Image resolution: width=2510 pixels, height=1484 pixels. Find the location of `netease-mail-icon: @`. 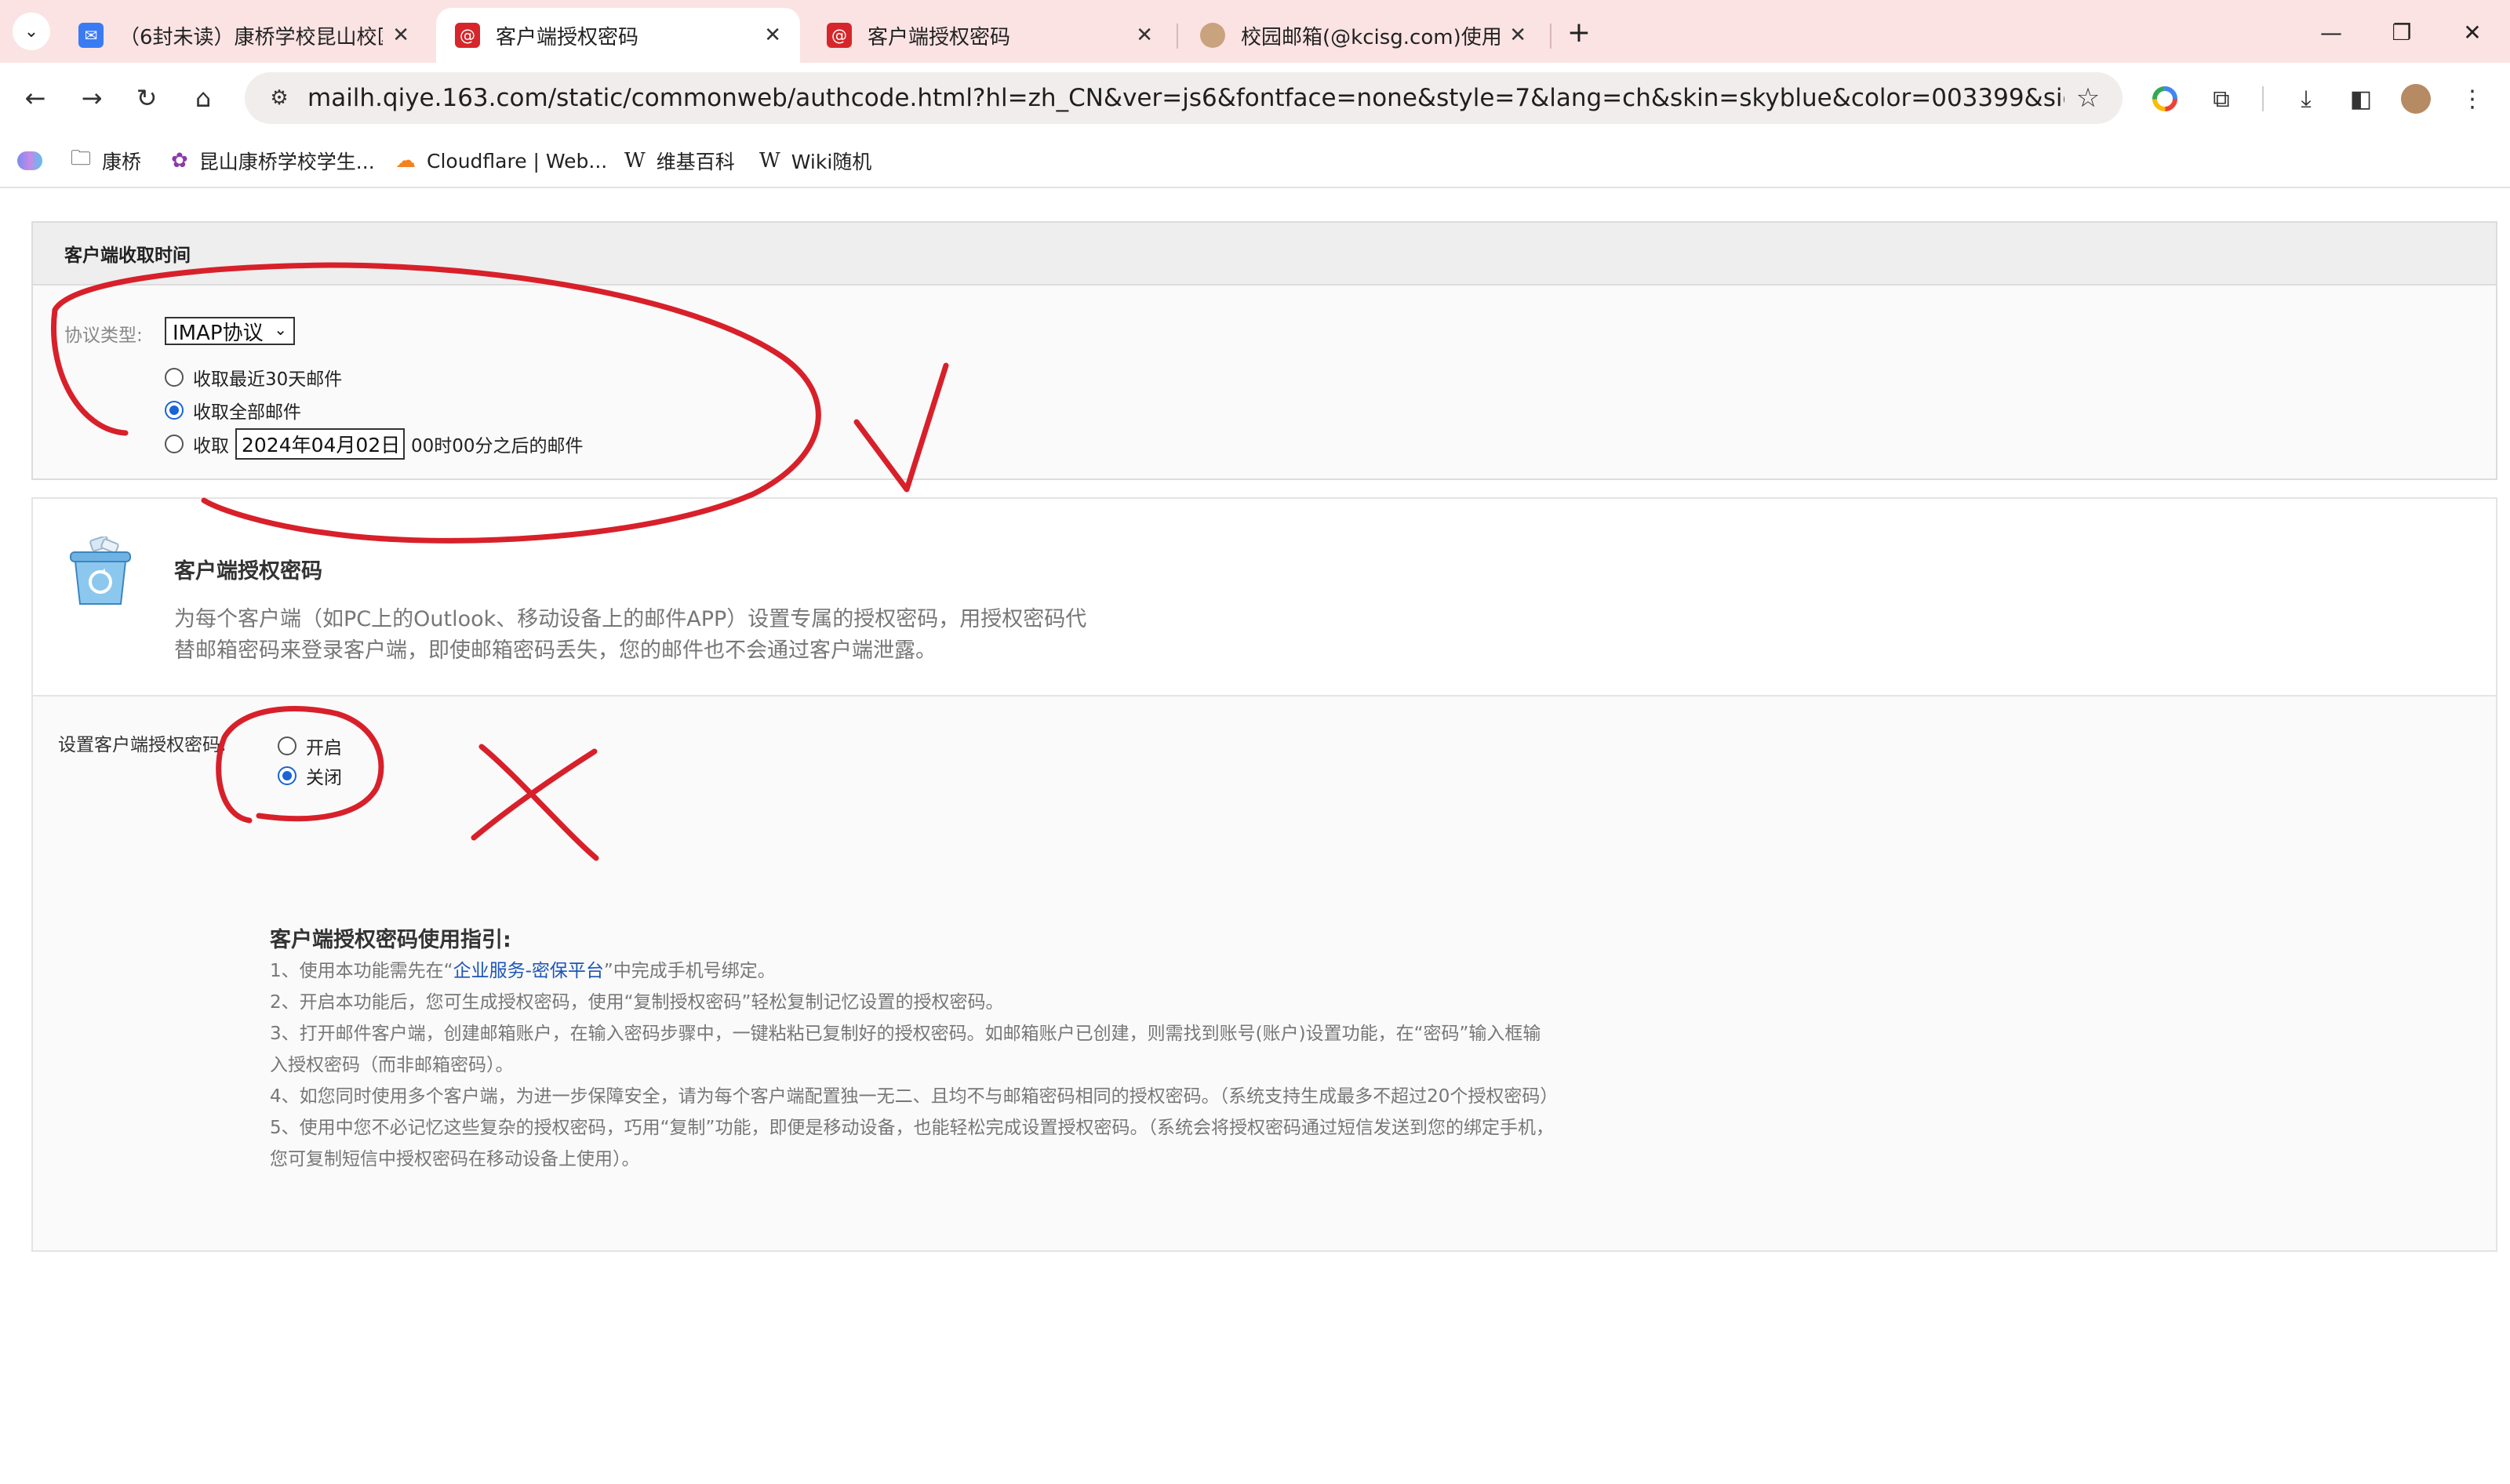

netease-mail-icon: @ is located at coordinates (839, 35).